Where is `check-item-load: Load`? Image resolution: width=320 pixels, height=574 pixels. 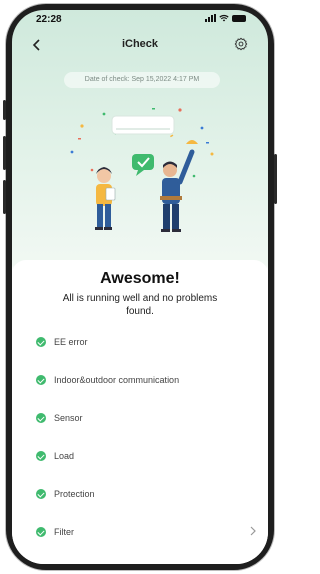
check-item-load: Load is located at coordinates (146, 456).